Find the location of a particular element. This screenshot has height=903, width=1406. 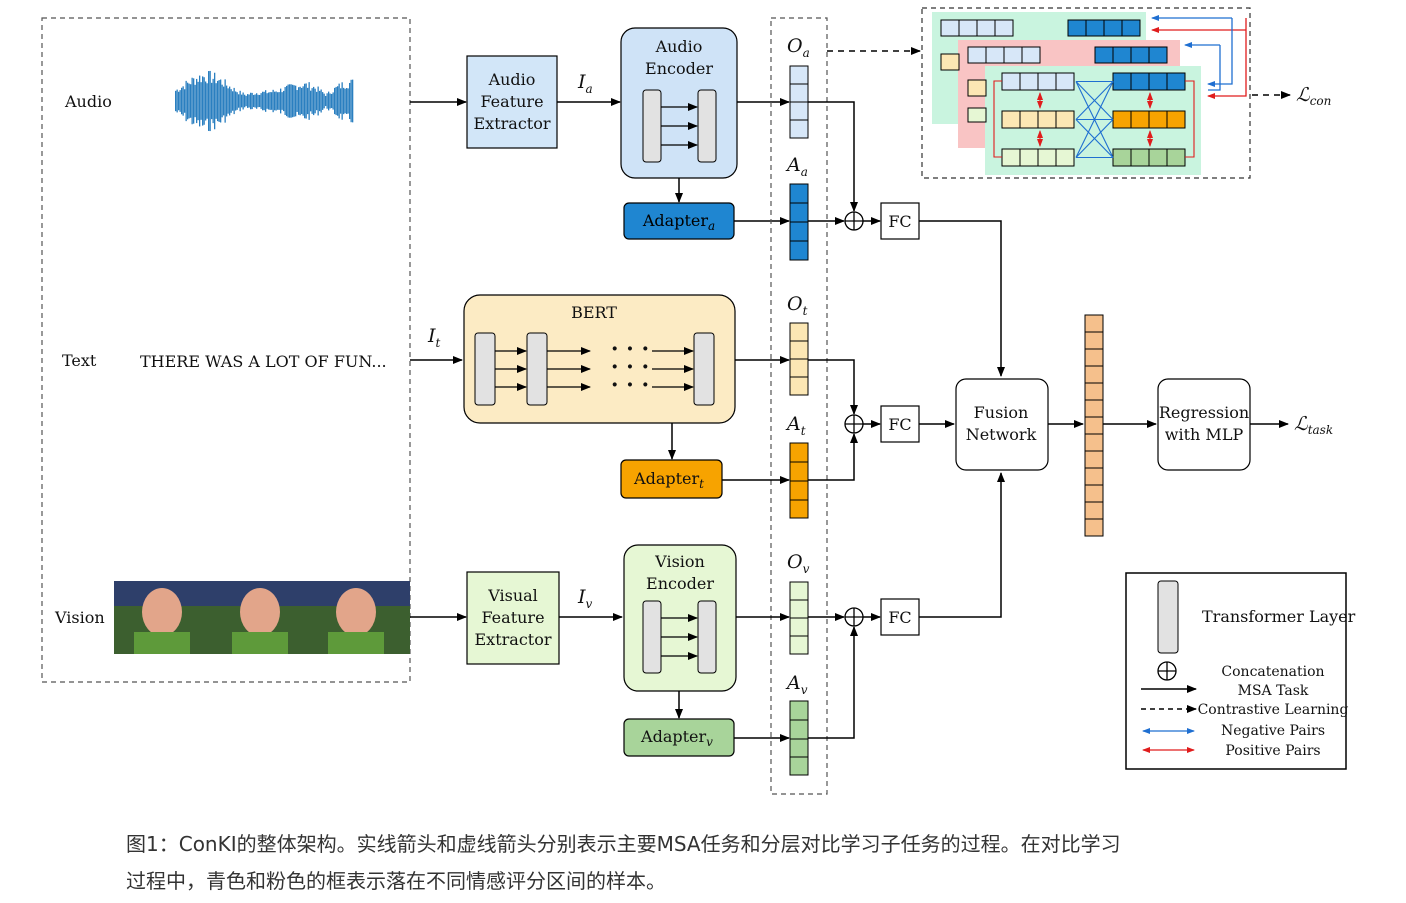

symbol-O-t: Ot is located at coordinates (797, 305).